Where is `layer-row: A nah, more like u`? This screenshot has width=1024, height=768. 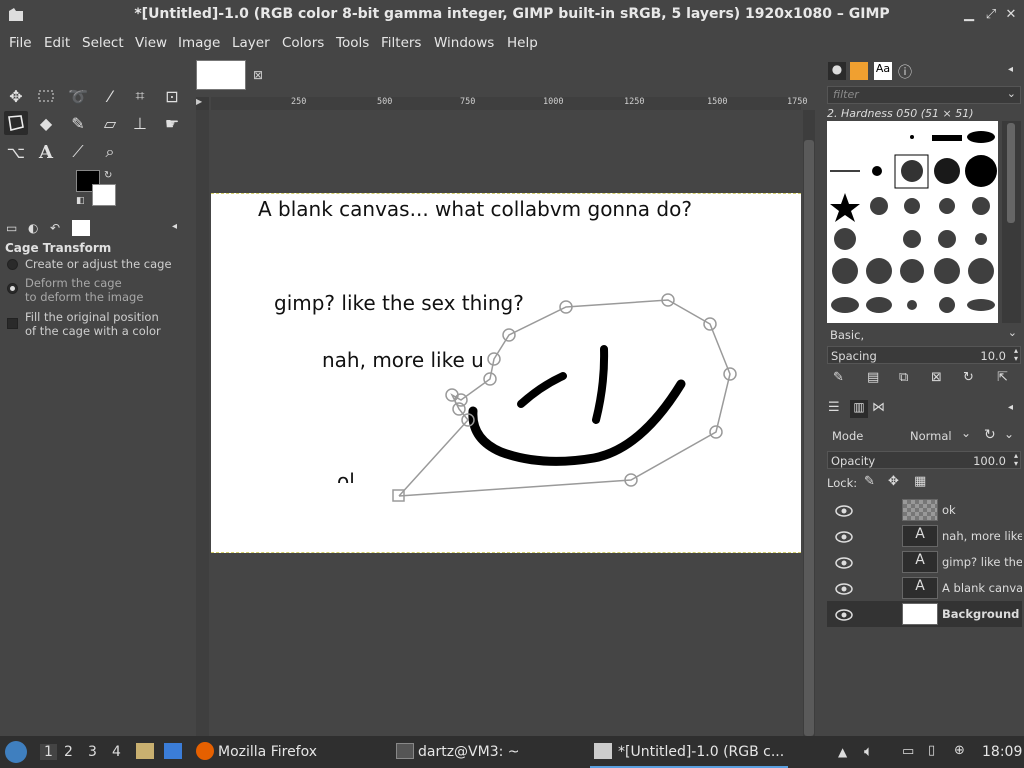 layer-row: A nah, more like u is located at coordinates (924, 536).